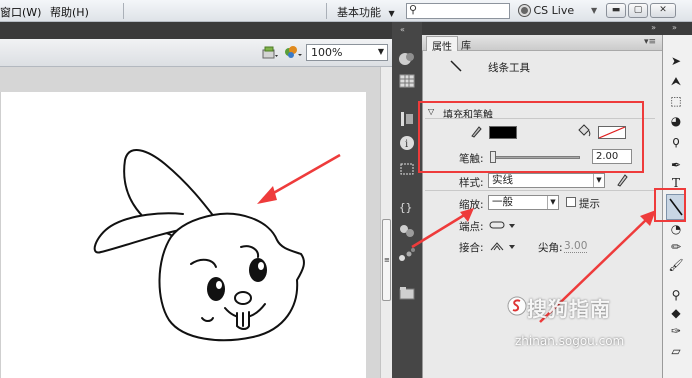 The image size is (692, 378). What do you see at coordinates (676, 141) in the screenshot?
I see `lasso-tool-icon: ϙ` at bounding box center [676, 141].